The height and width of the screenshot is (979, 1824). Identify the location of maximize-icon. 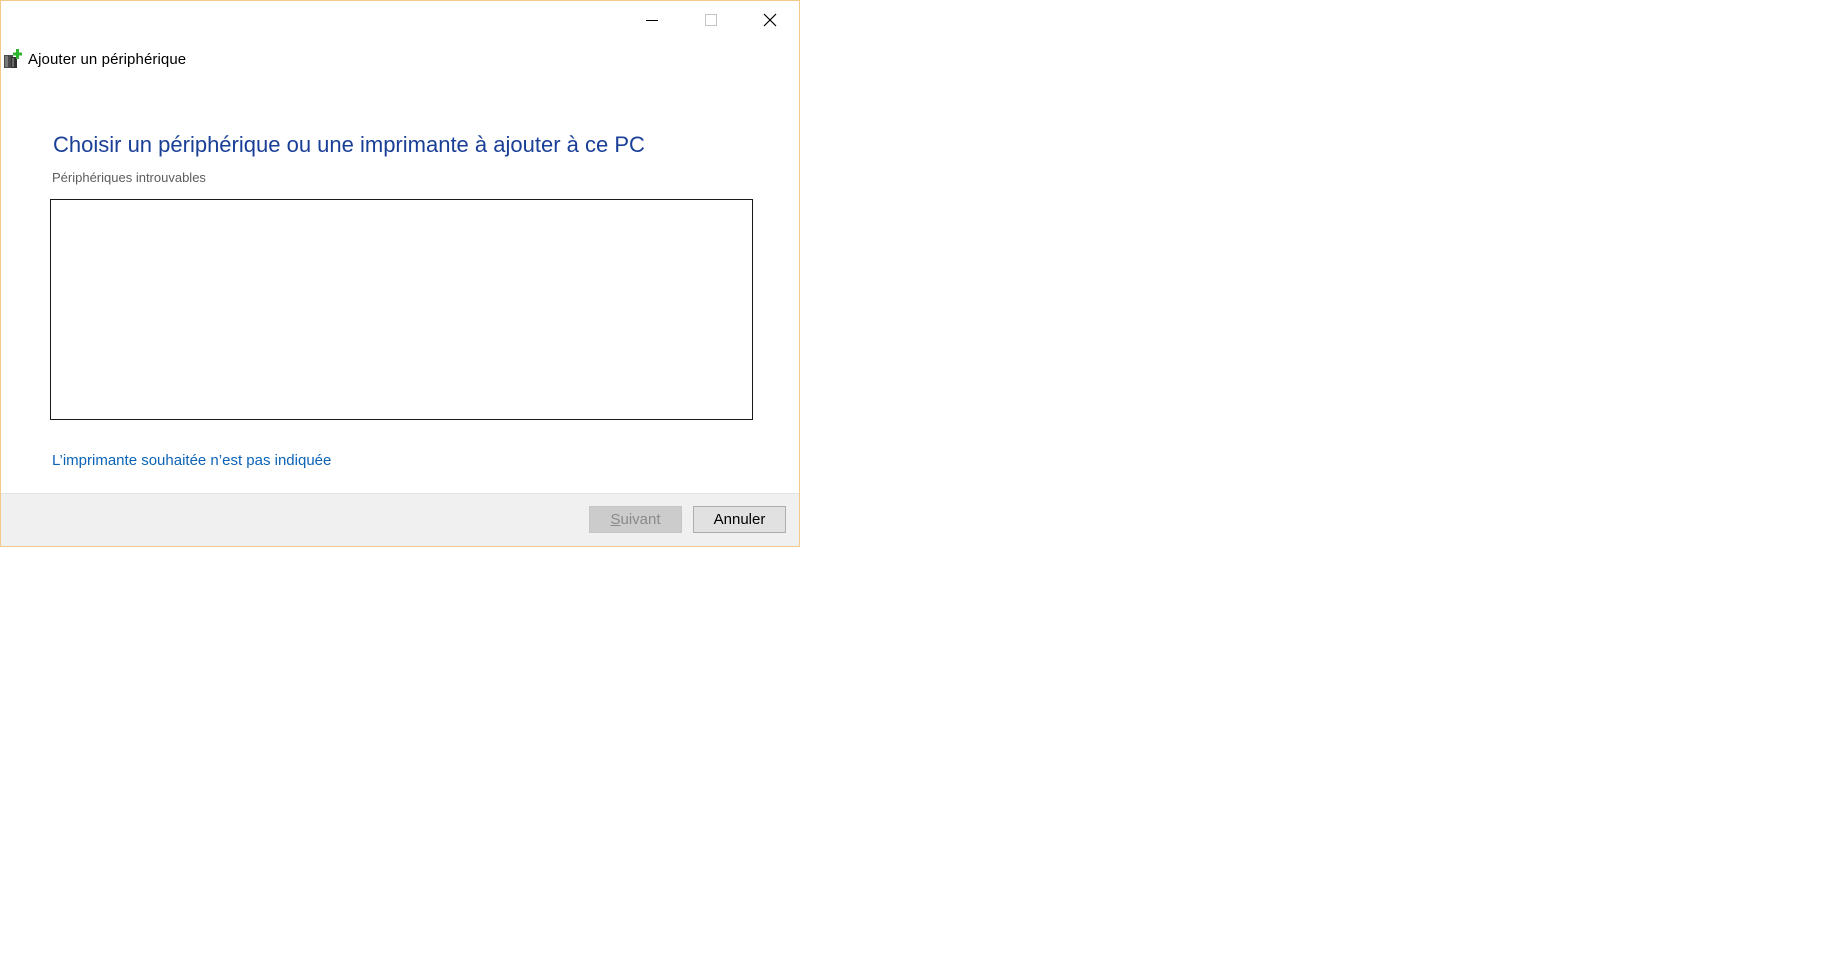
(710, 20).